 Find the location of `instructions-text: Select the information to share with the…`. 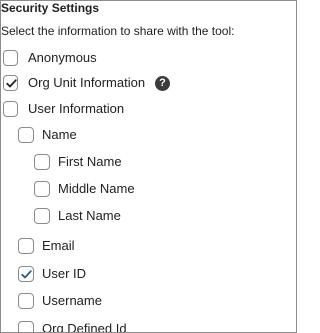

instructions-text: Select the information to share with the… is located at coordinates (118, 31).